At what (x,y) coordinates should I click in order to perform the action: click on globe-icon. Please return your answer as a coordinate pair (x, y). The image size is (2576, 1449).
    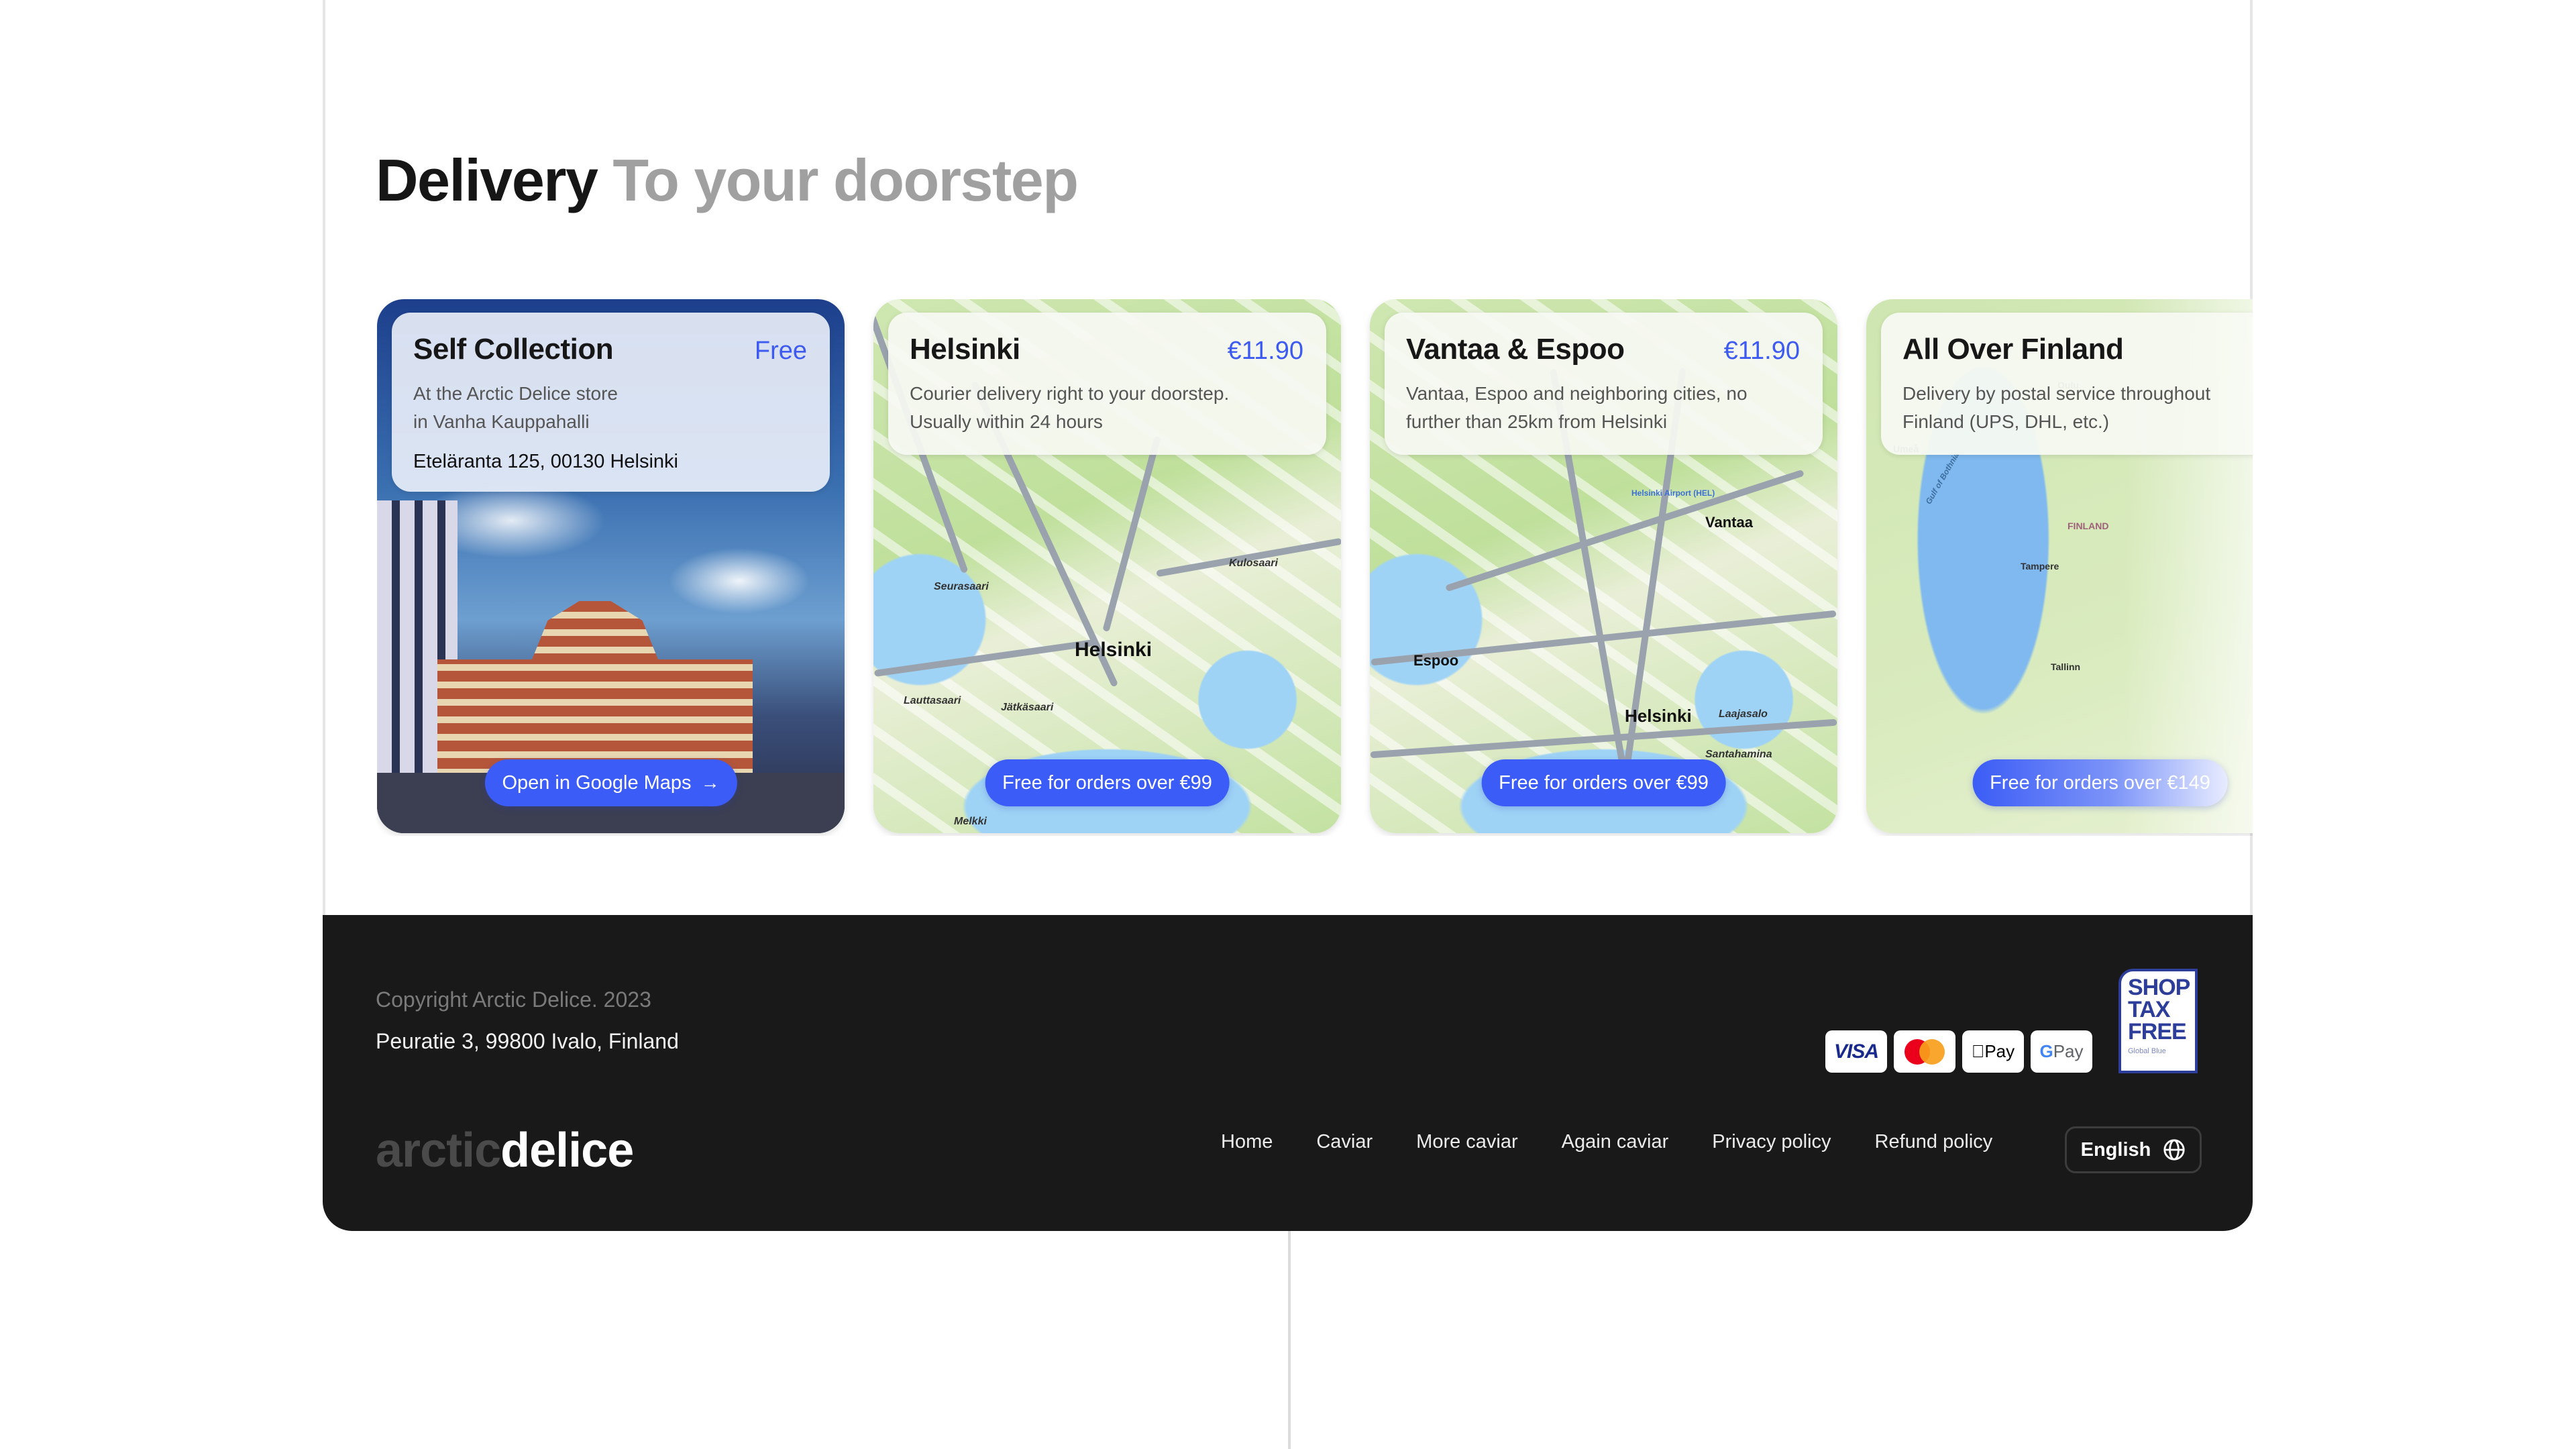
    Looking at the image, I should click on (2174, 1150).